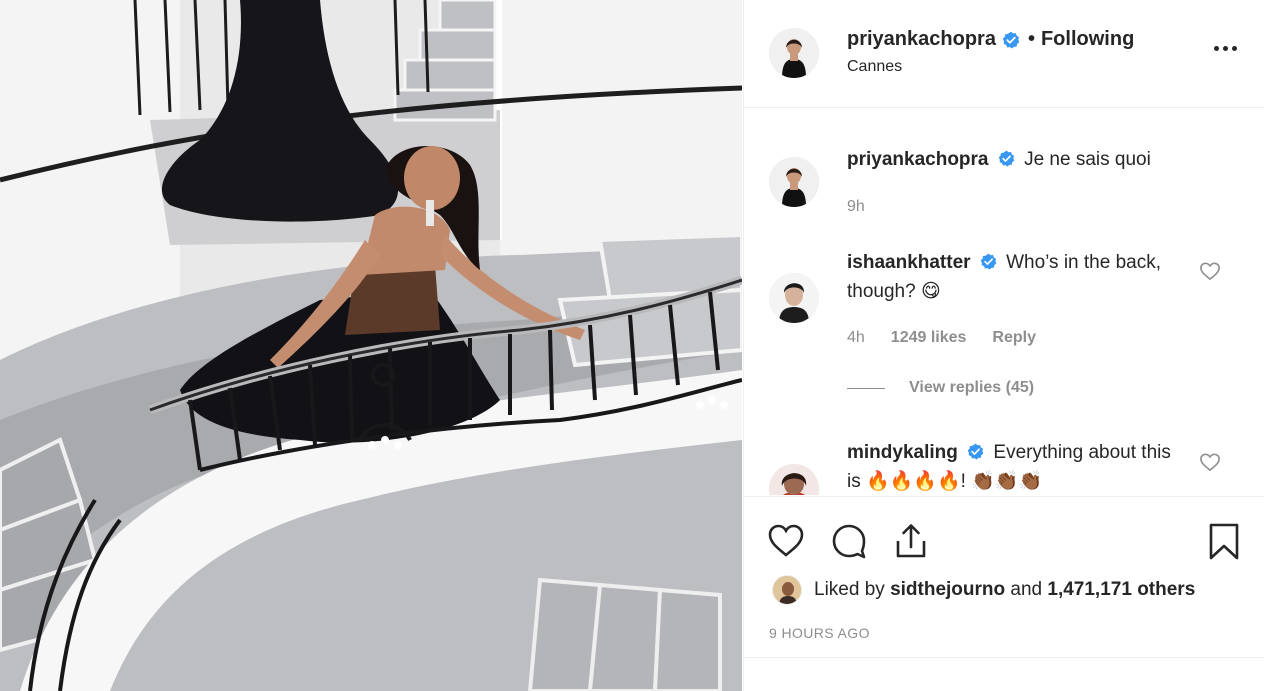 The width and height of the screenshot is (1280, 691). What do you see at coordinates (866, 388) in the screenshot?
I see `view-replies-line` at bounding box center [866, 388].